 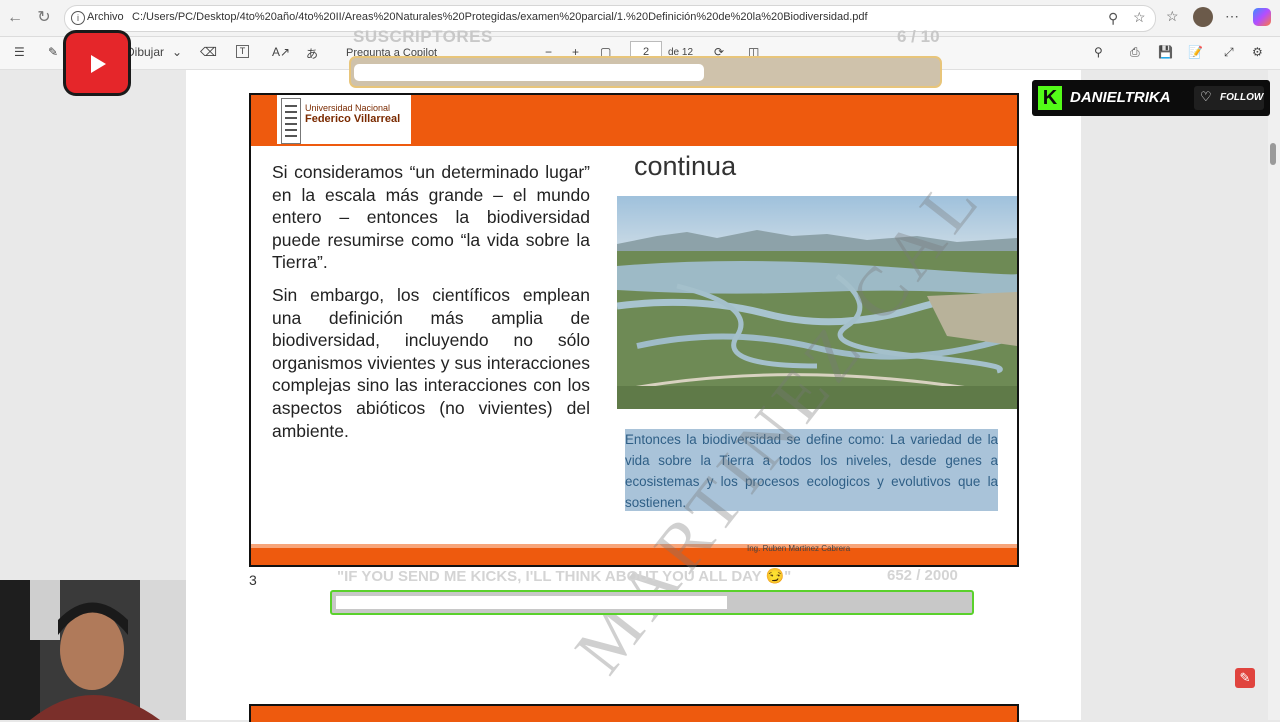 I want to click on streamer-avatar, so click(x=93, y=650).